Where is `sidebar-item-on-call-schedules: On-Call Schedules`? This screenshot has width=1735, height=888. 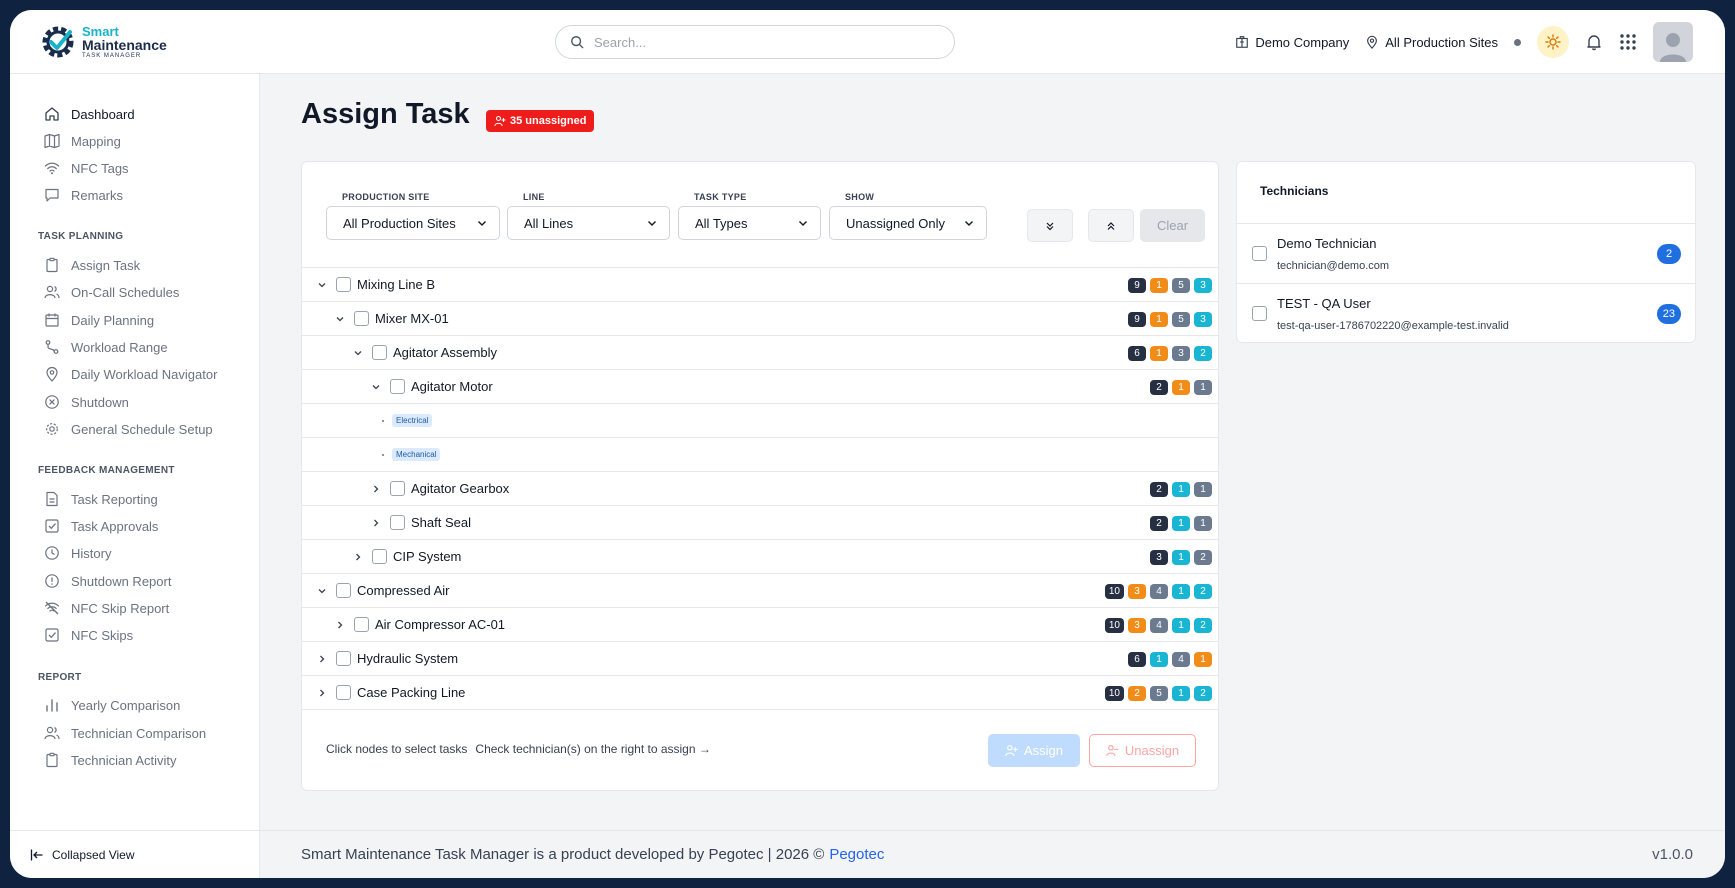 sidebar-item-on-call-schedules: On-Call Schedules is located at coordinates (111, 292).